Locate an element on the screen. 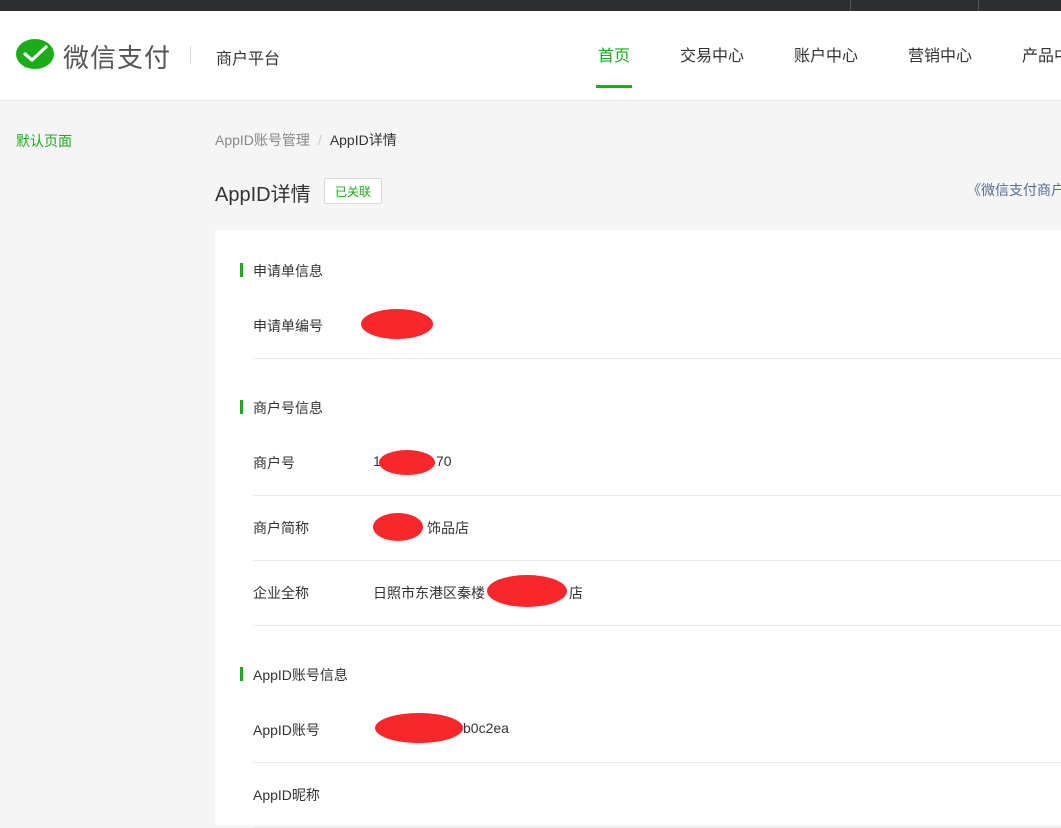 The width and height of the screenshot is (1061, 828). guide-link: 《微信支付商户 is located at coordinates (1014, 190).